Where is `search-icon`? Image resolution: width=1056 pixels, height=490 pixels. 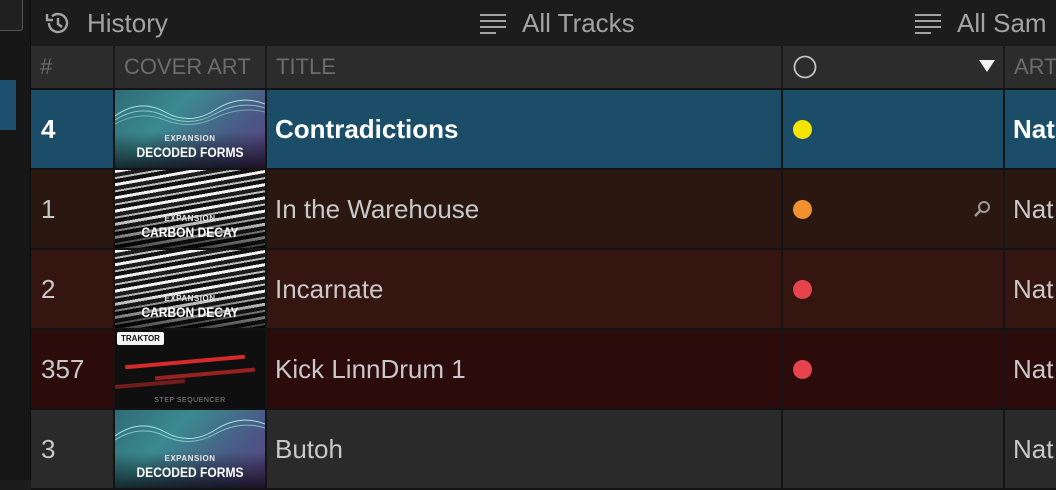
search-icon is located at coordinates (982, 209).